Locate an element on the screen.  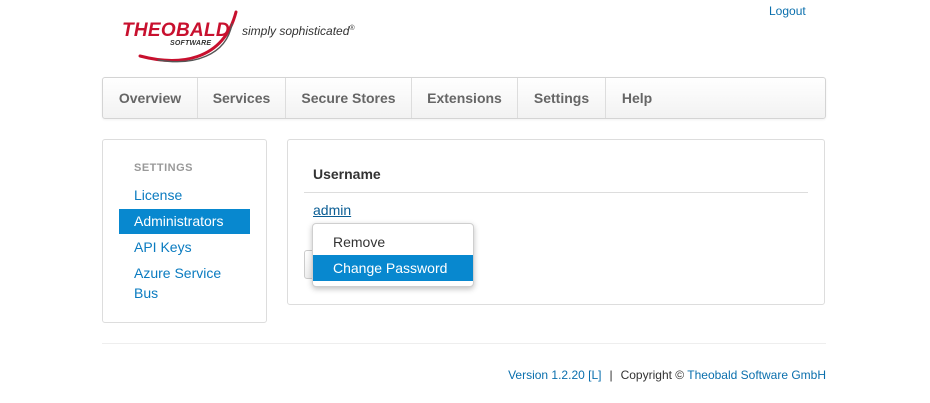
company-link: Theobald Software GmbH is located at coordinates (756, 375).